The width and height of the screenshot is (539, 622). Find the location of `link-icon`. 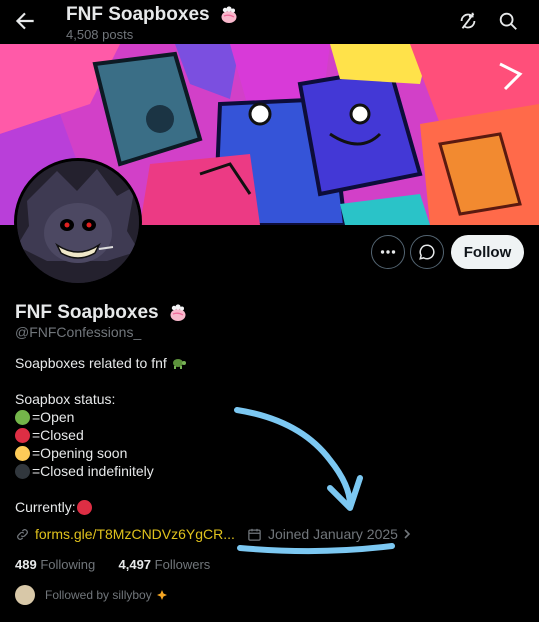

link-icon is located at coordinates (22, 534).